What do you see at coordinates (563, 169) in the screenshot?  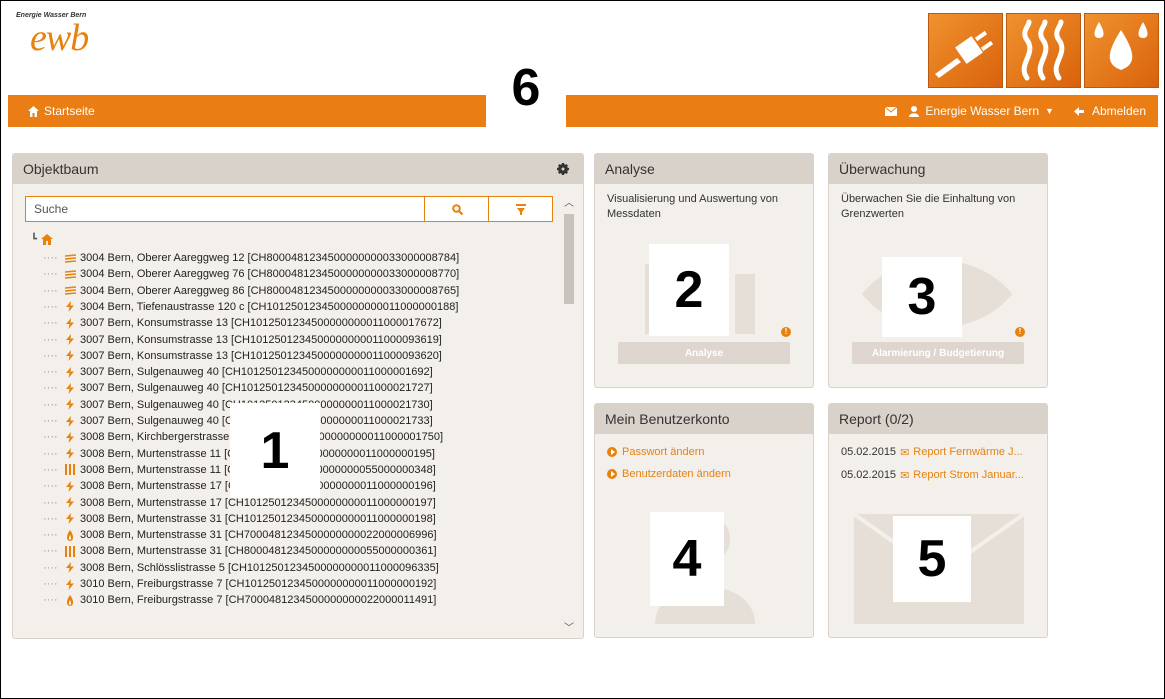 I see `gear-icon` at bounding box center [563, 169].